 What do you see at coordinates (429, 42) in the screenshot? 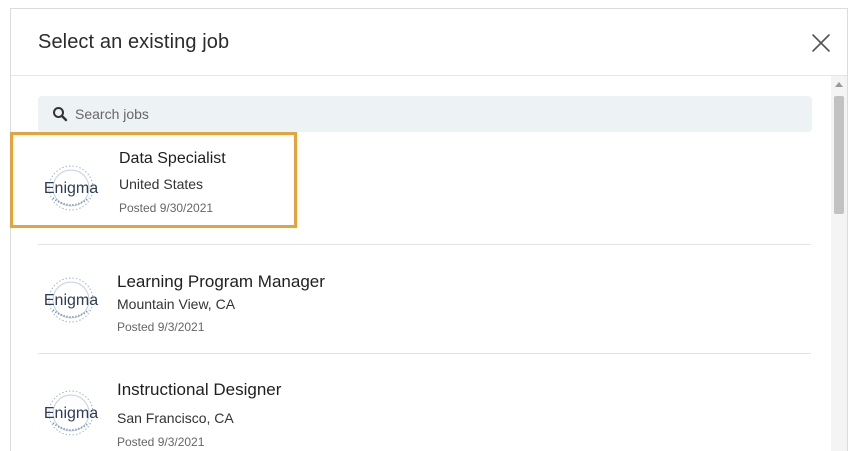
I see `dialog-header: Select an existing job` at bounding box center [429, 42].